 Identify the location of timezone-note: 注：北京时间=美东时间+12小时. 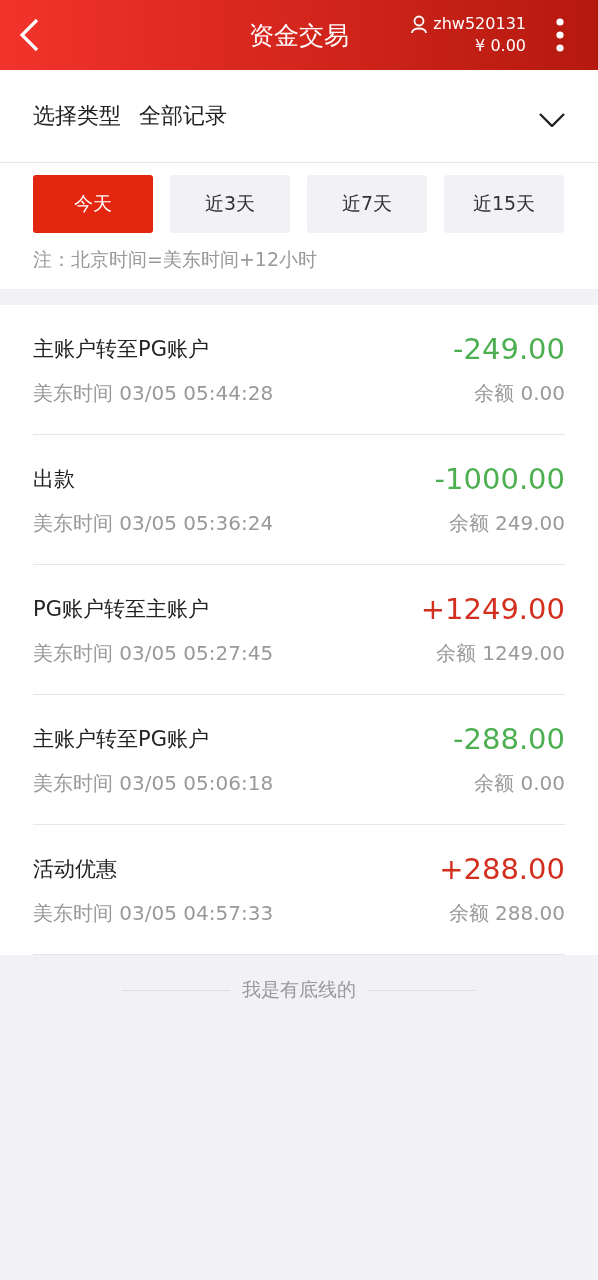
(176, 259).